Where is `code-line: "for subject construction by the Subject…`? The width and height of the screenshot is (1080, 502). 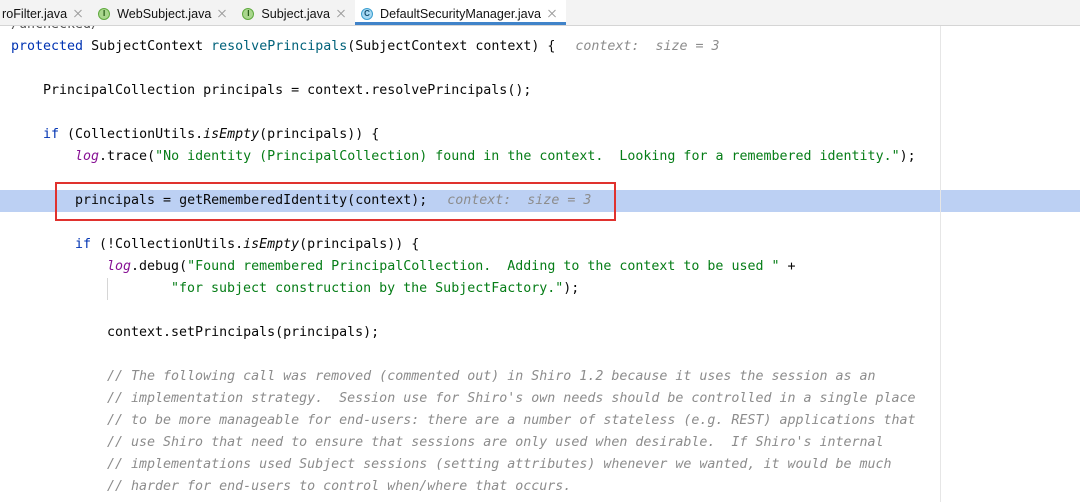
code-line: "for subject construction by the Subject… is located at coordinates (540, 289).